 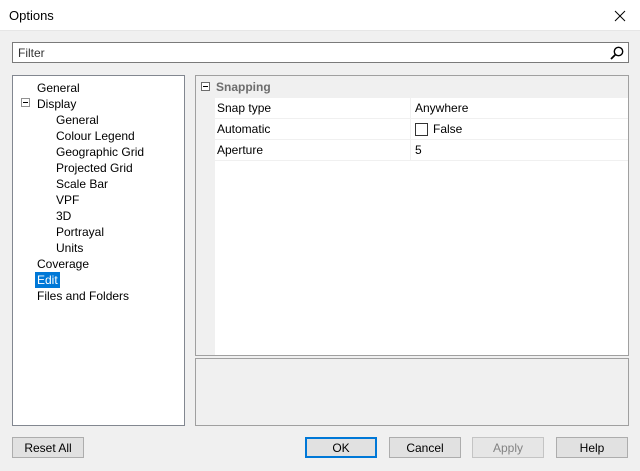 What do you see at coordinates (308, 52) in the screenshot?
I see `filter-input` at bounding box center [308, 52].